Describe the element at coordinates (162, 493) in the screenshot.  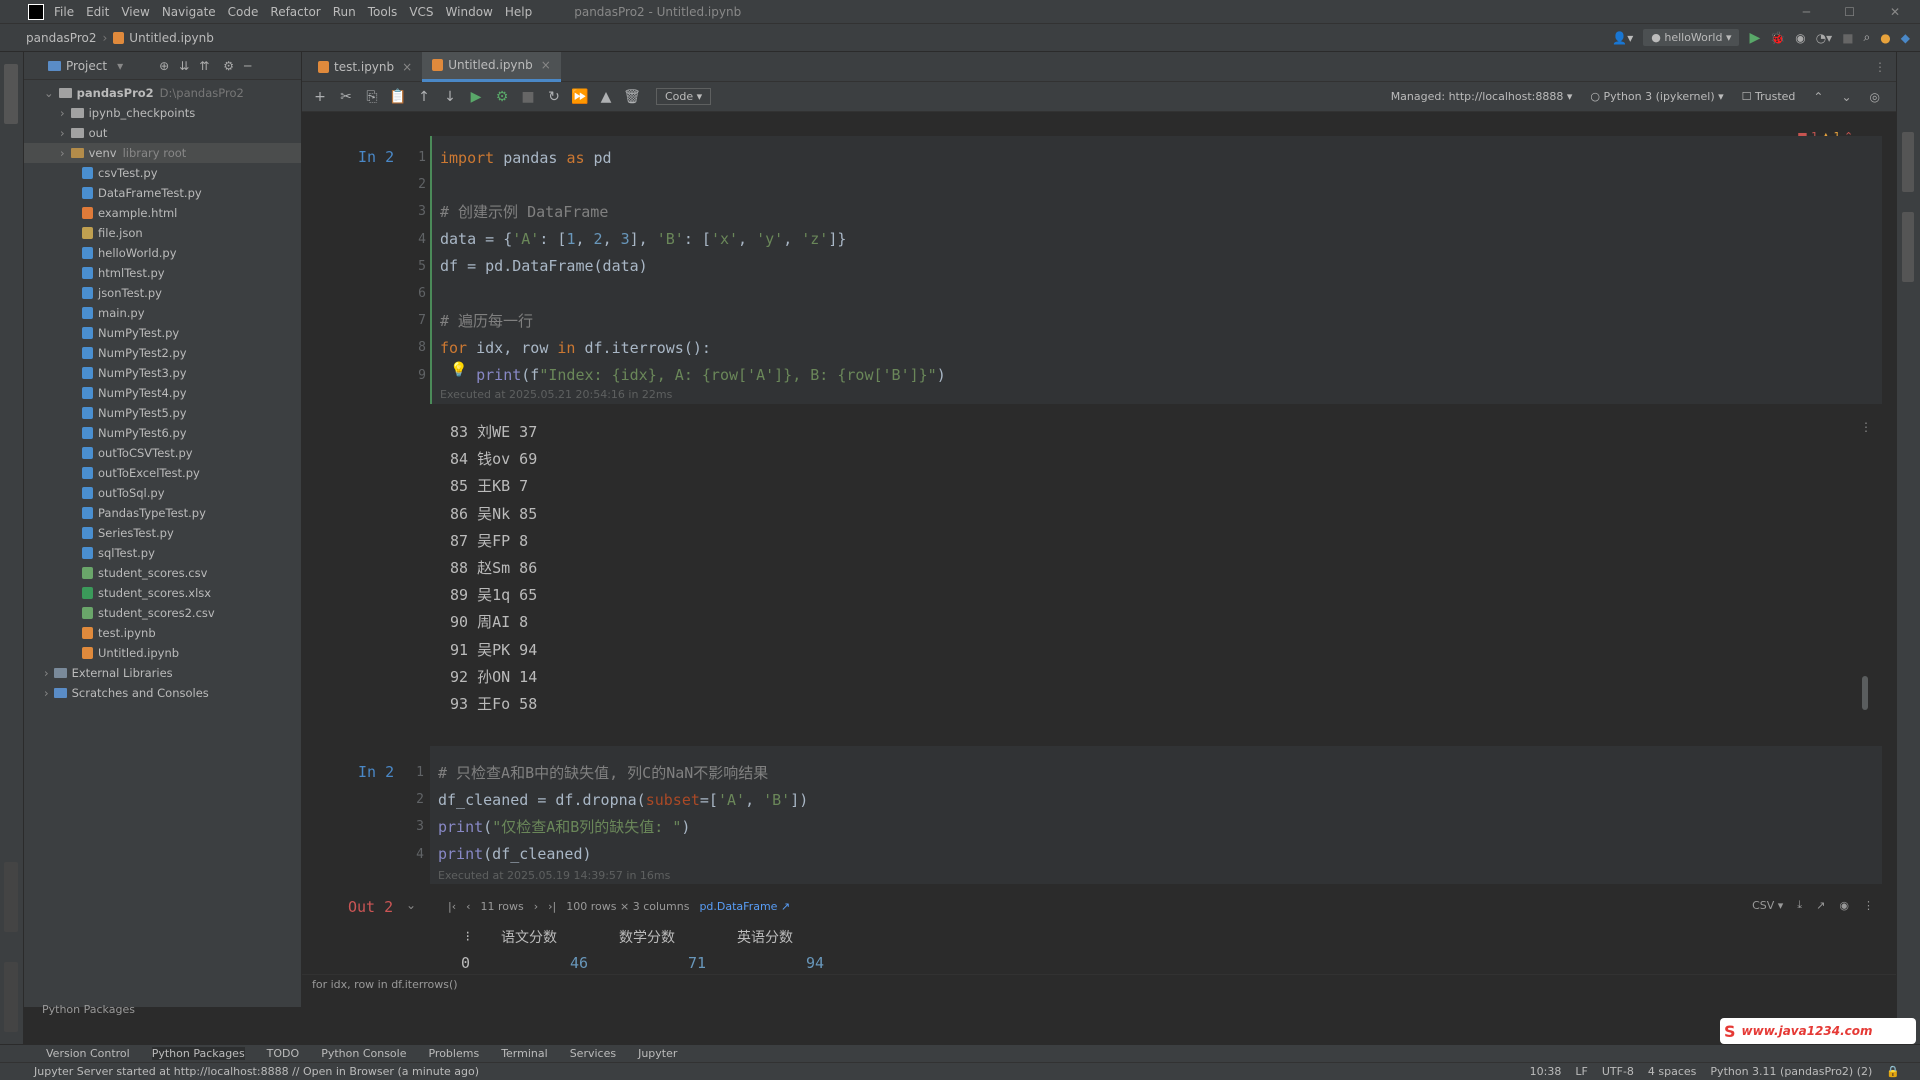
I see `tree-item: outToSql.py` at that location.